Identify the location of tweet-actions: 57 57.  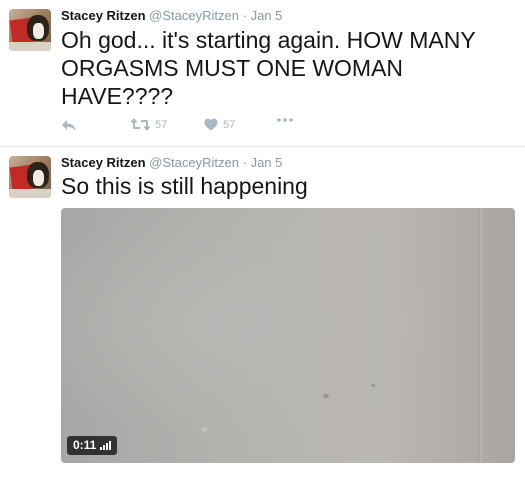
(211, 127).